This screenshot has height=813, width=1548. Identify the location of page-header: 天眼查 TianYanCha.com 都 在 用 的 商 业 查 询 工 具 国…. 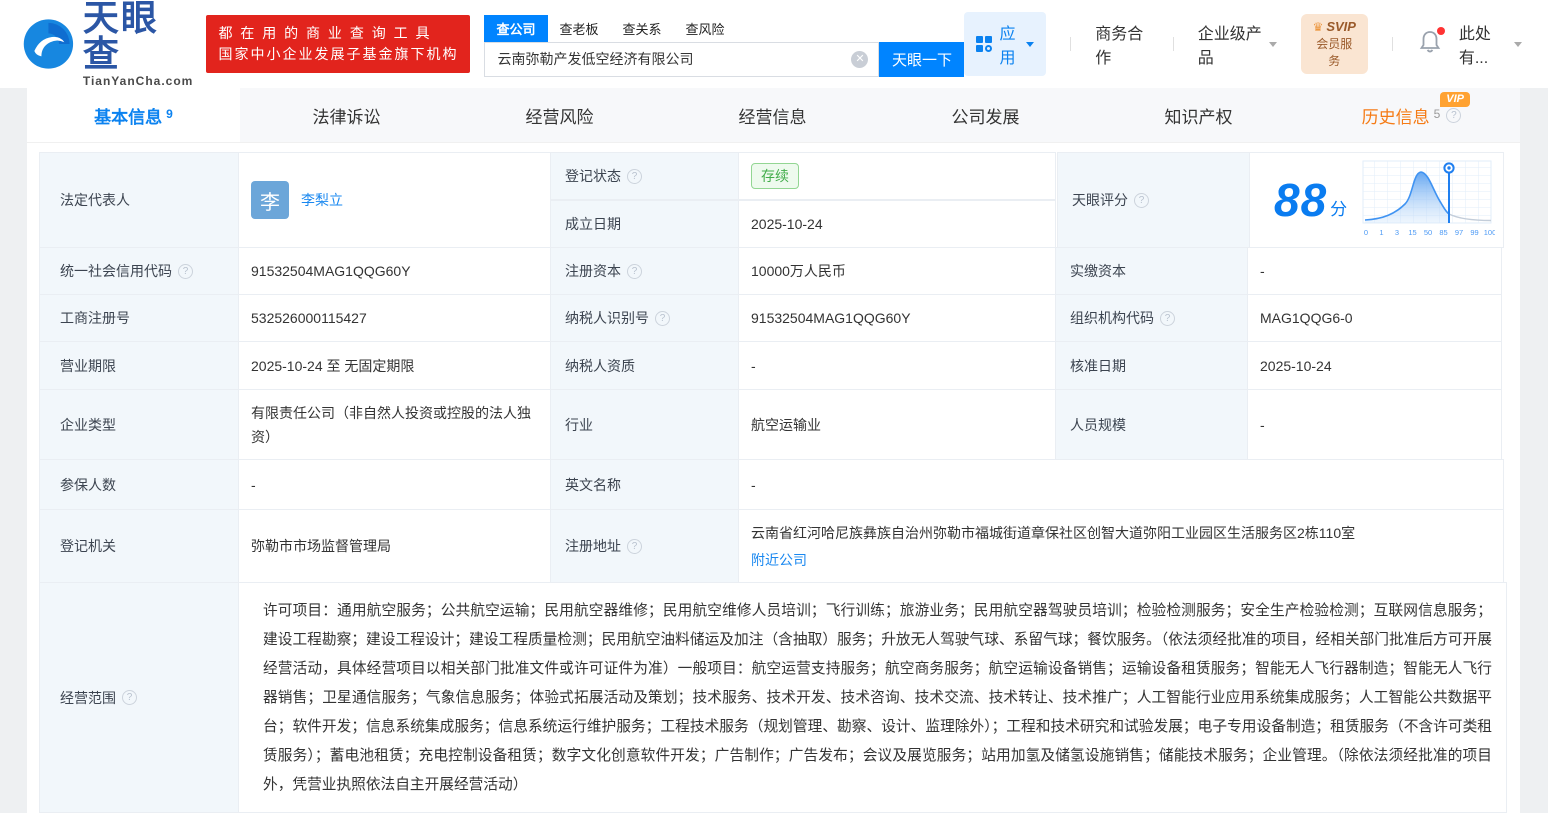
(774, 44).